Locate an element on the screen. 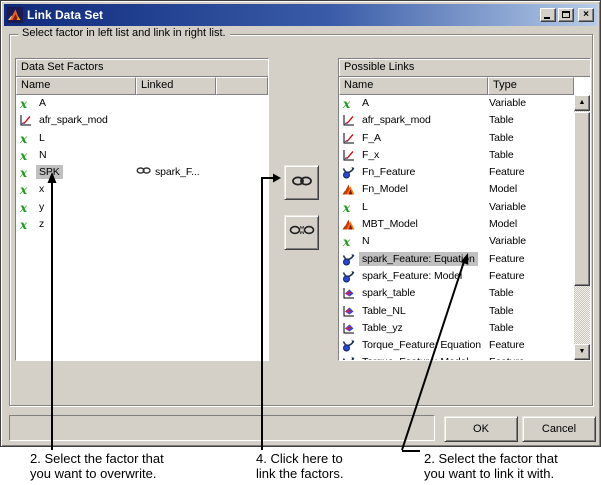 The width and height of the screenshot is (601, 485). item-name: Fn_Model is located at coordinates (385, 189).